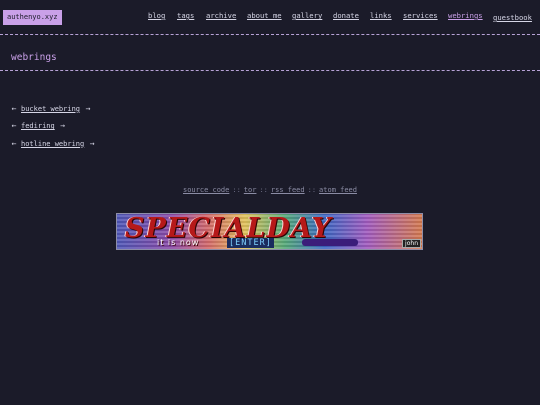  I want to click on page-title: webrings, so click(34, 57).